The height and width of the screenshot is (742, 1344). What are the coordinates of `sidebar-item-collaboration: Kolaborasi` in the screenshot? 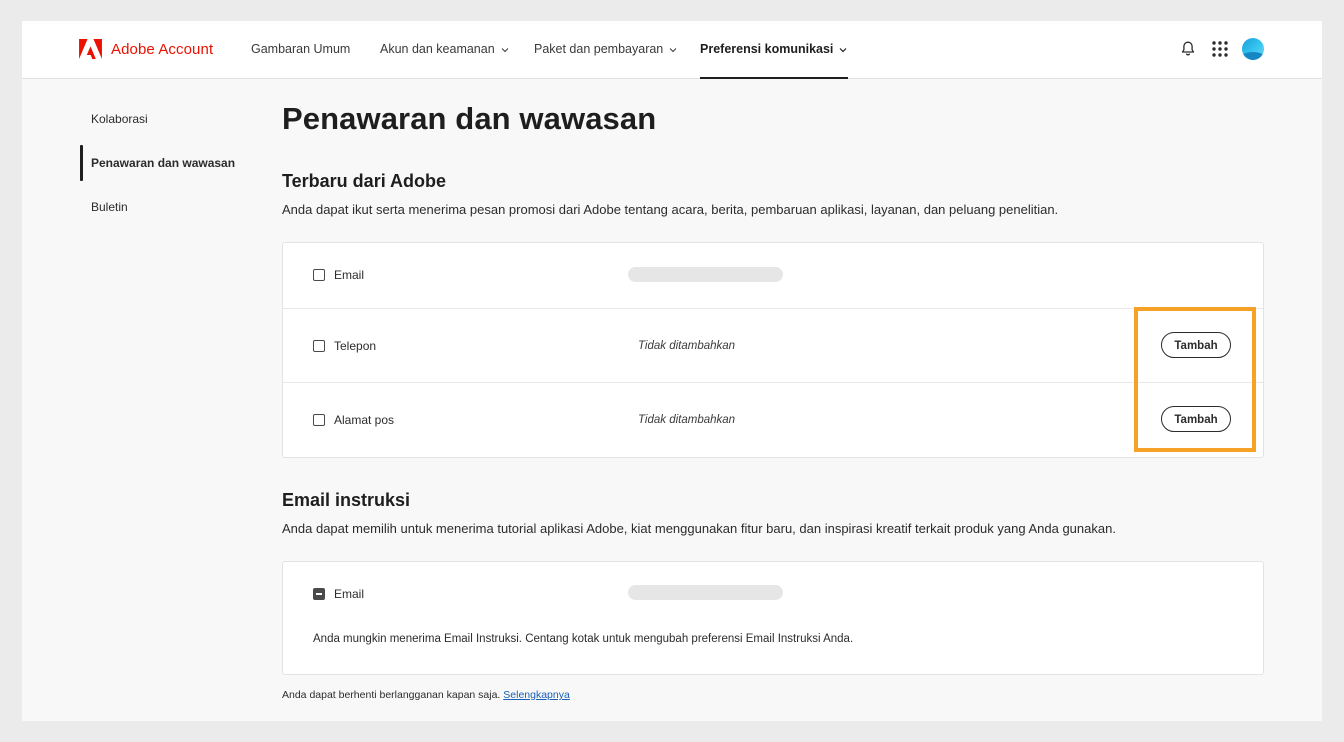 It's located at (114, 119).